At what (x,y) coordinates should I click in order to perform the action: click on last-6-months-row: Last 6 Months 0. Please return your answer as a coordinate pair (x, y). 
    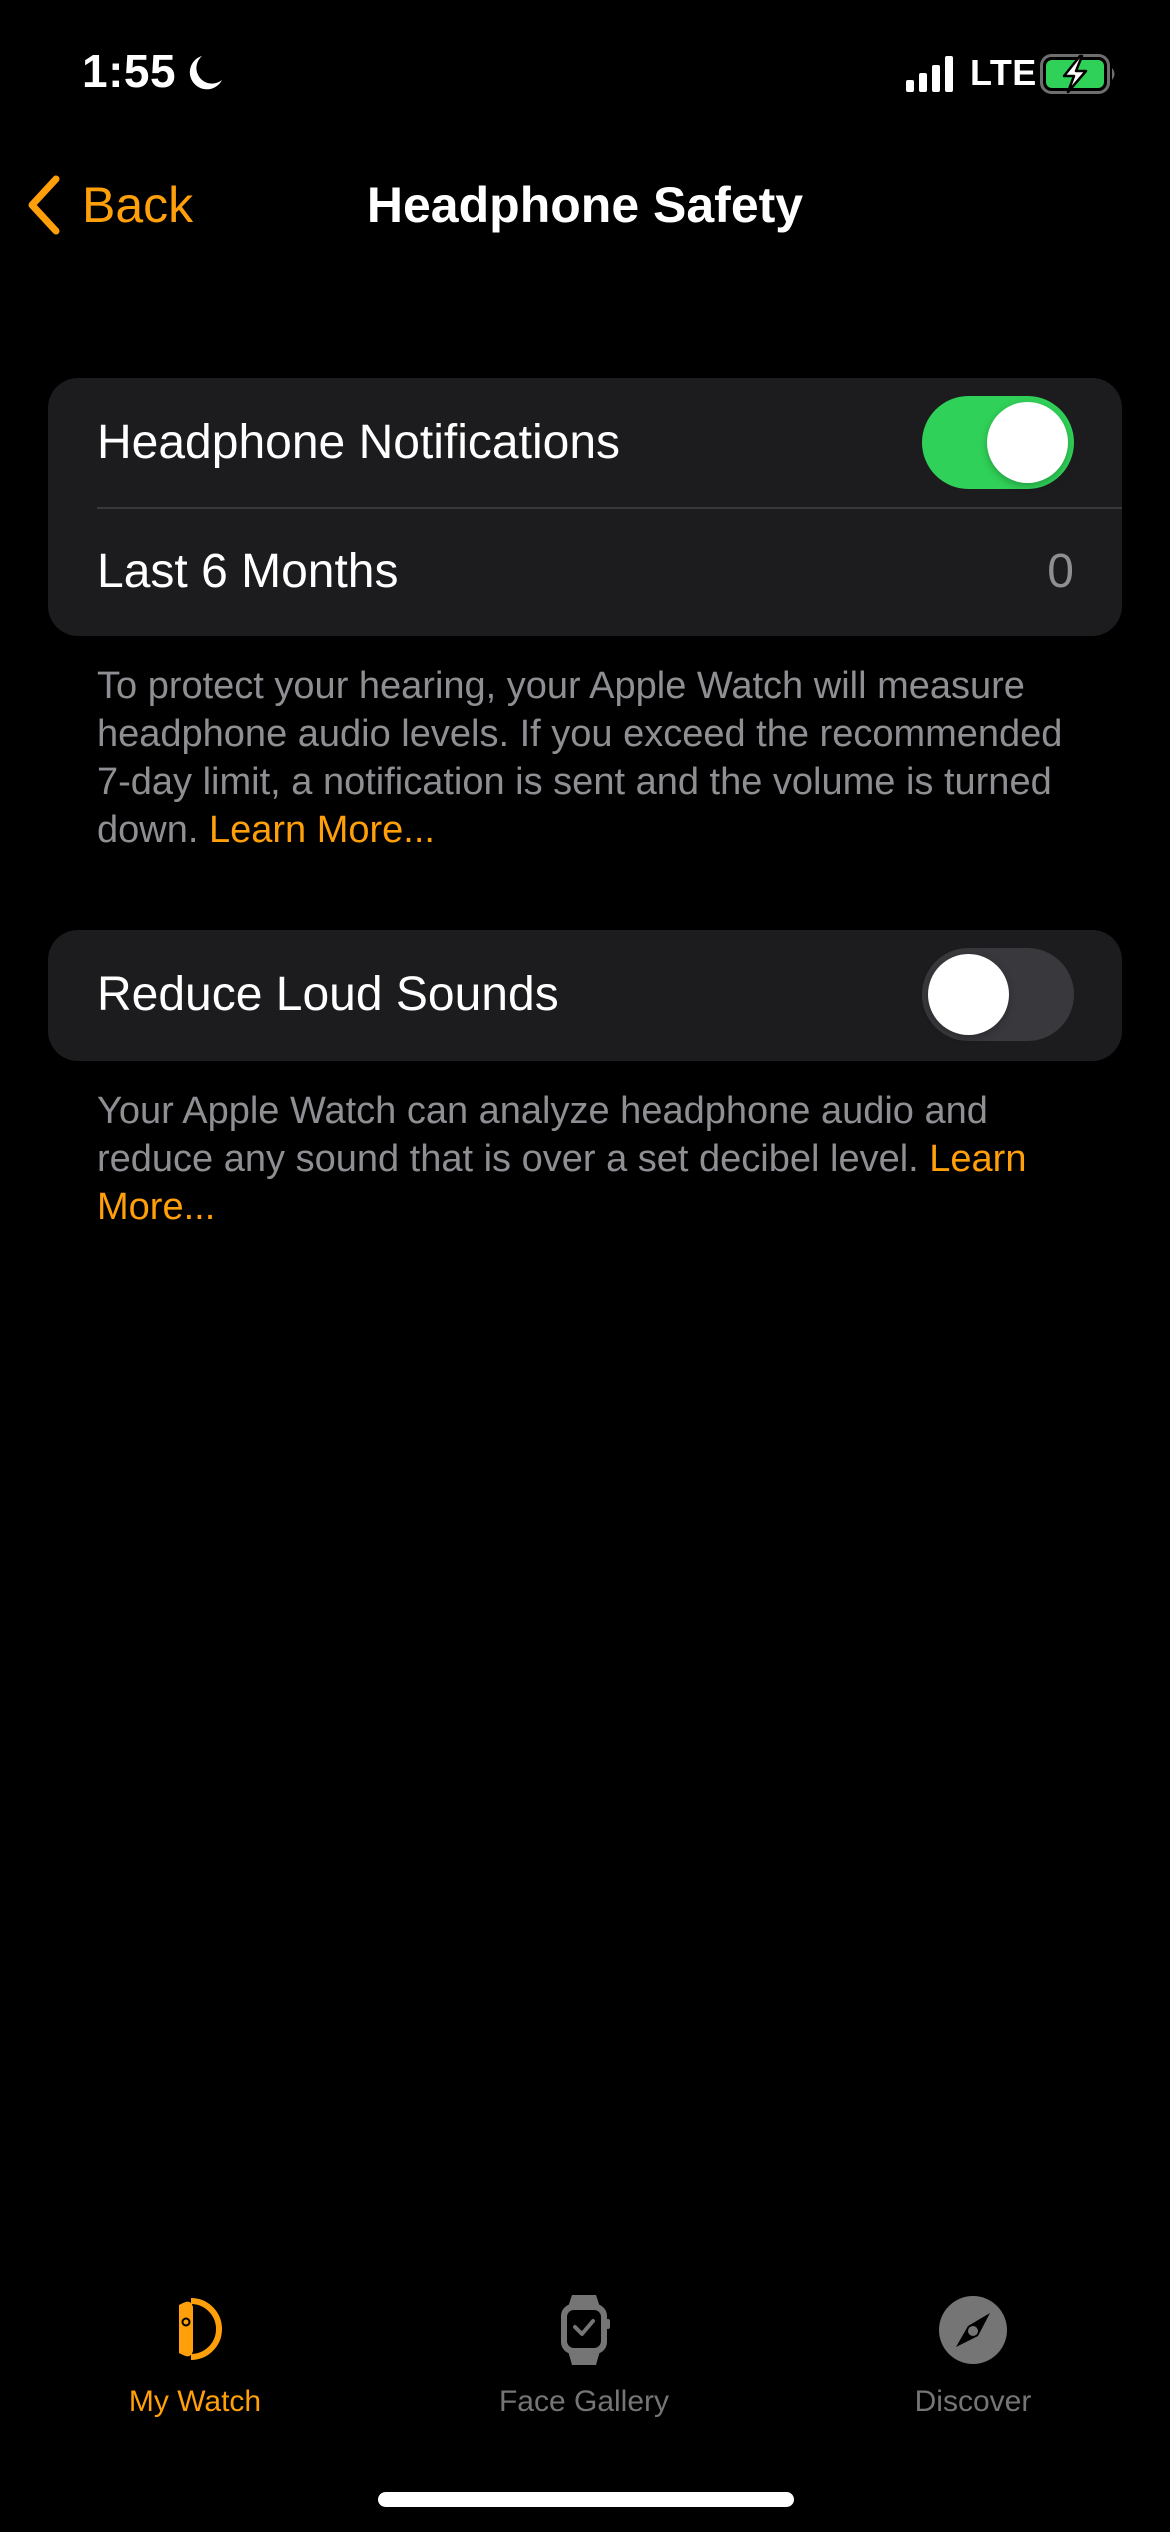
    Looking at the image, I should click on (585, 571).